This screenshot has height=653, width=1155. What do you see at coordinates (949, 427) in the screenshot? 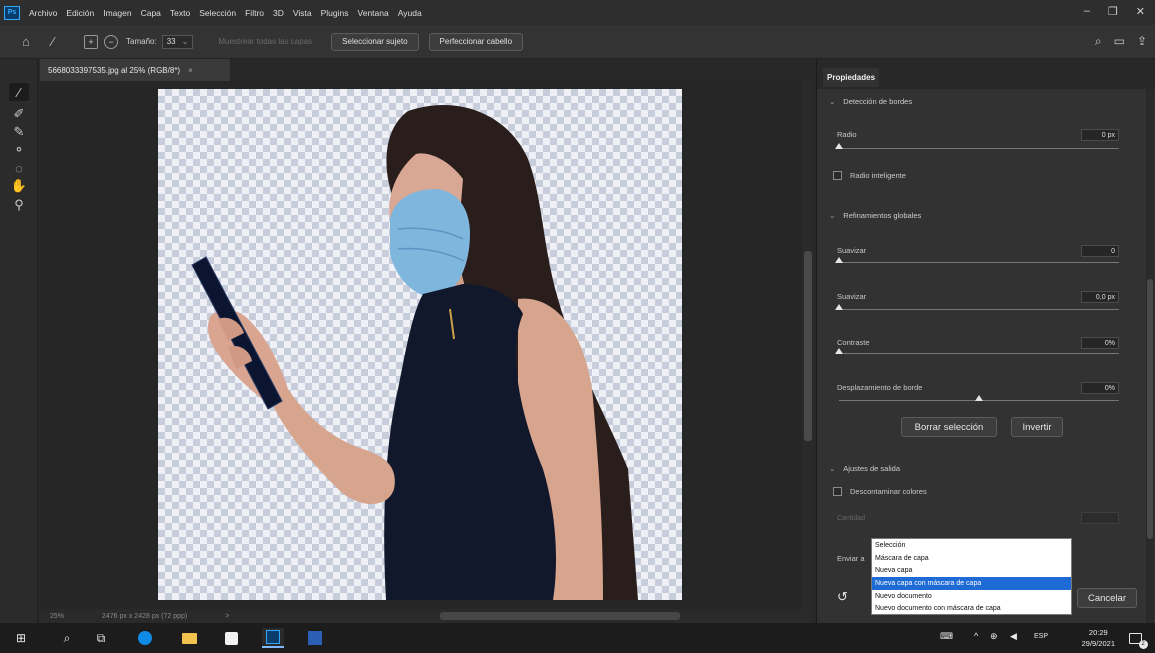
I see `clear-selection-button: Borrar selección` at bounding box center [949, 427].